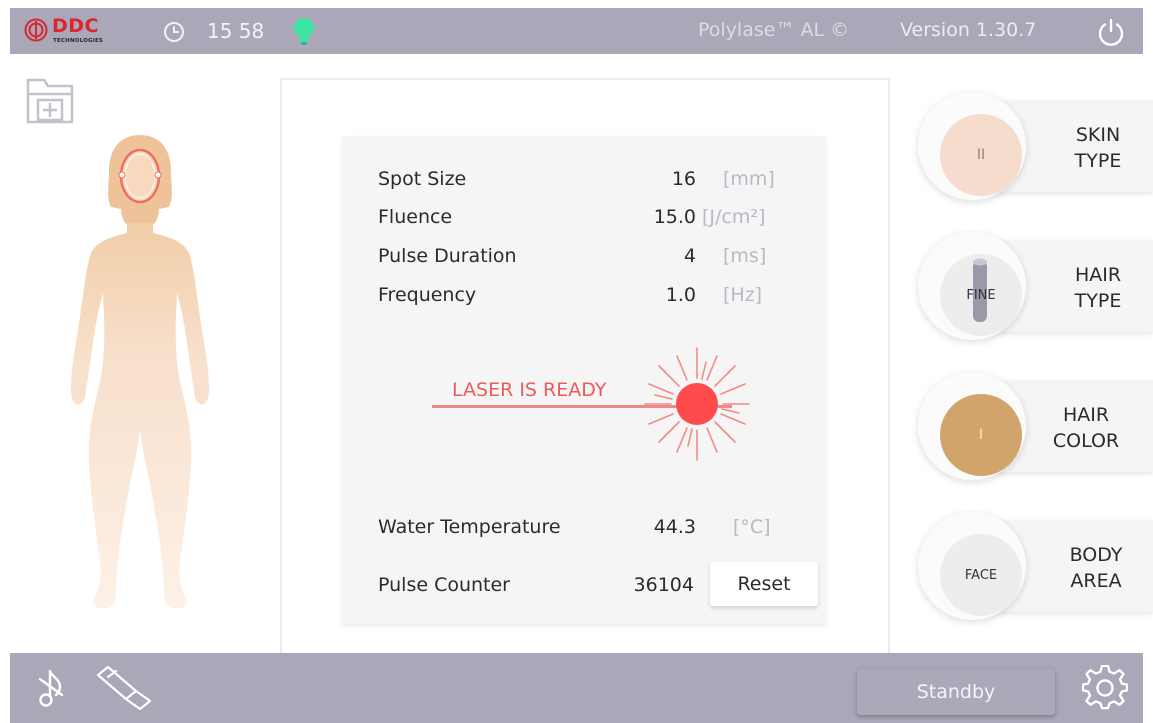 This screenshot has width=1153, height=723. What do you see at coordinates (75, 26) in the screenshot?
I see `brand-name: DDC` at bounding box center [75, 26].